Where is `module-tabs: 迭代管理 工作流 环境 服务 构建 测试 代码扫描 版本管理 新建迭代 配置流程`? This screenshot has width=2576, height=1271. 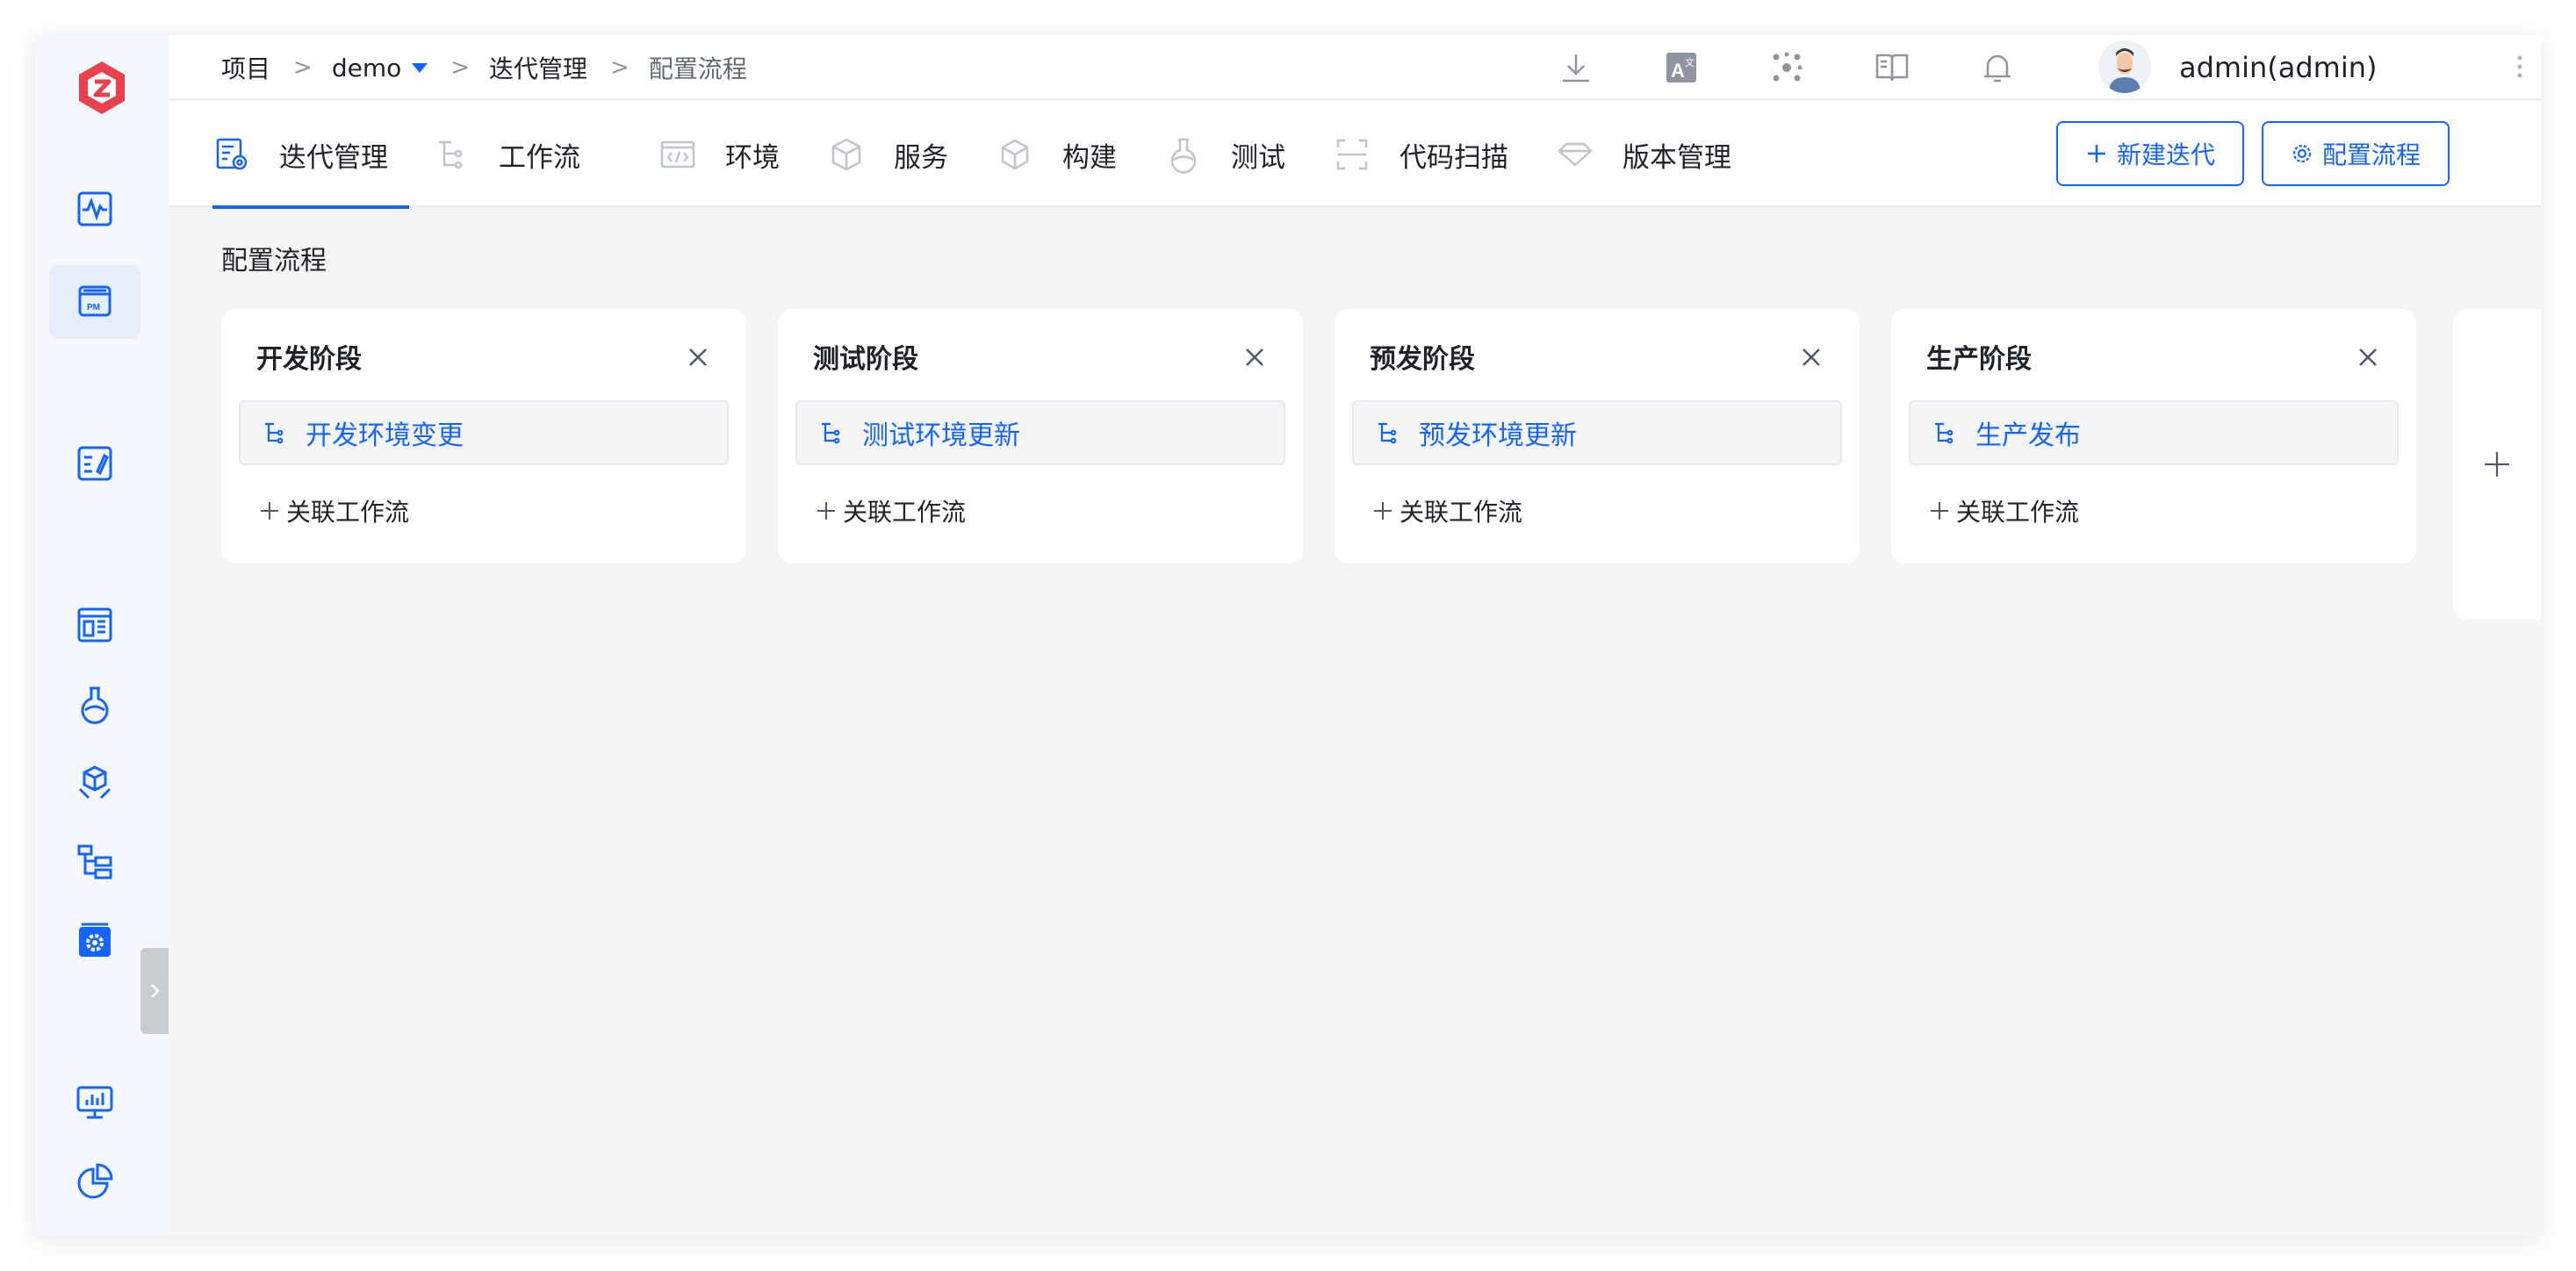 module-tabs: 迭代管理 工作流 环境 服务 构建 测试 代码扫描 版本管理 新建迭代 配置流程 is located at coordinates (1355, 155).